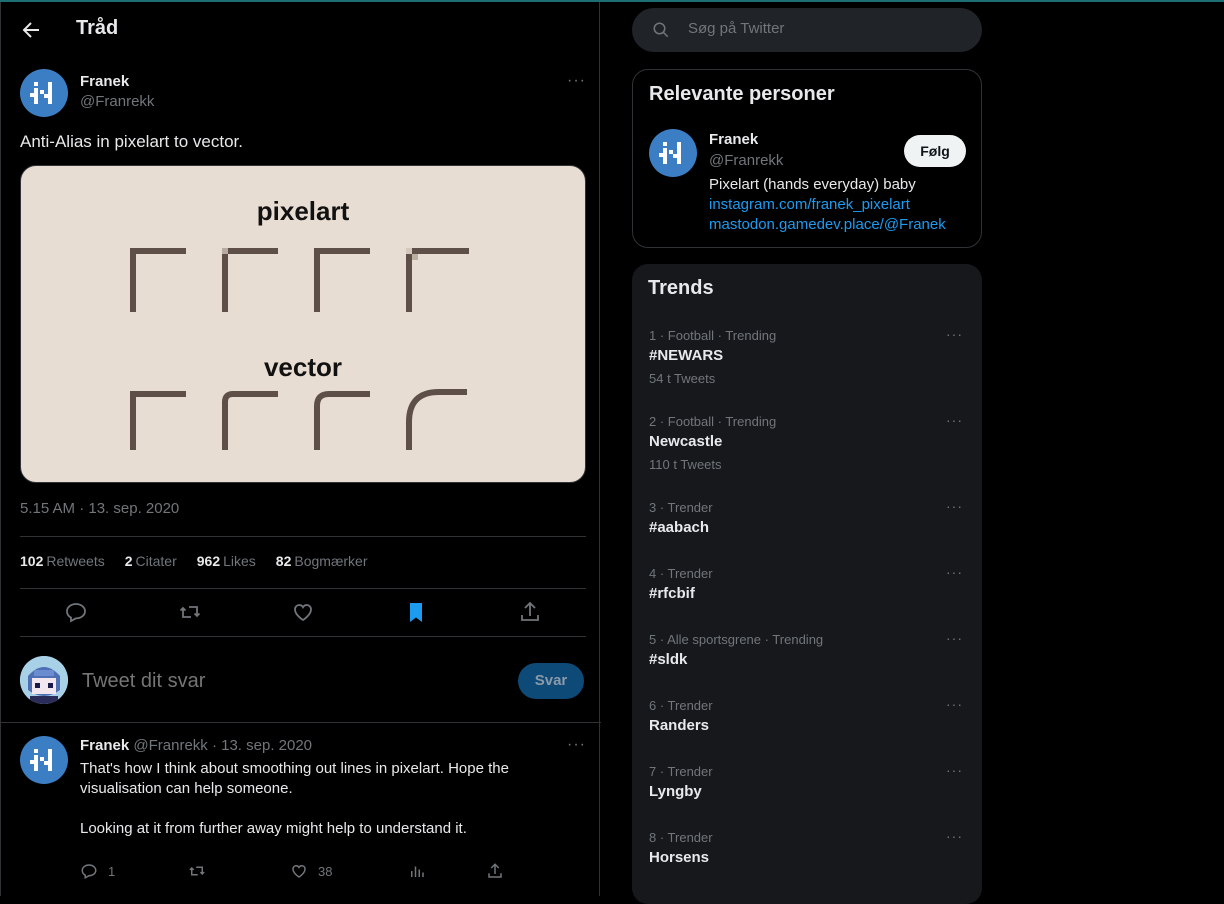 This screenshot has width=1224, height=904. Describe the element at coordinates (812, 184) in the screenshot. I see `person-bio: Pixelart (hands everyday) baby` at that location.